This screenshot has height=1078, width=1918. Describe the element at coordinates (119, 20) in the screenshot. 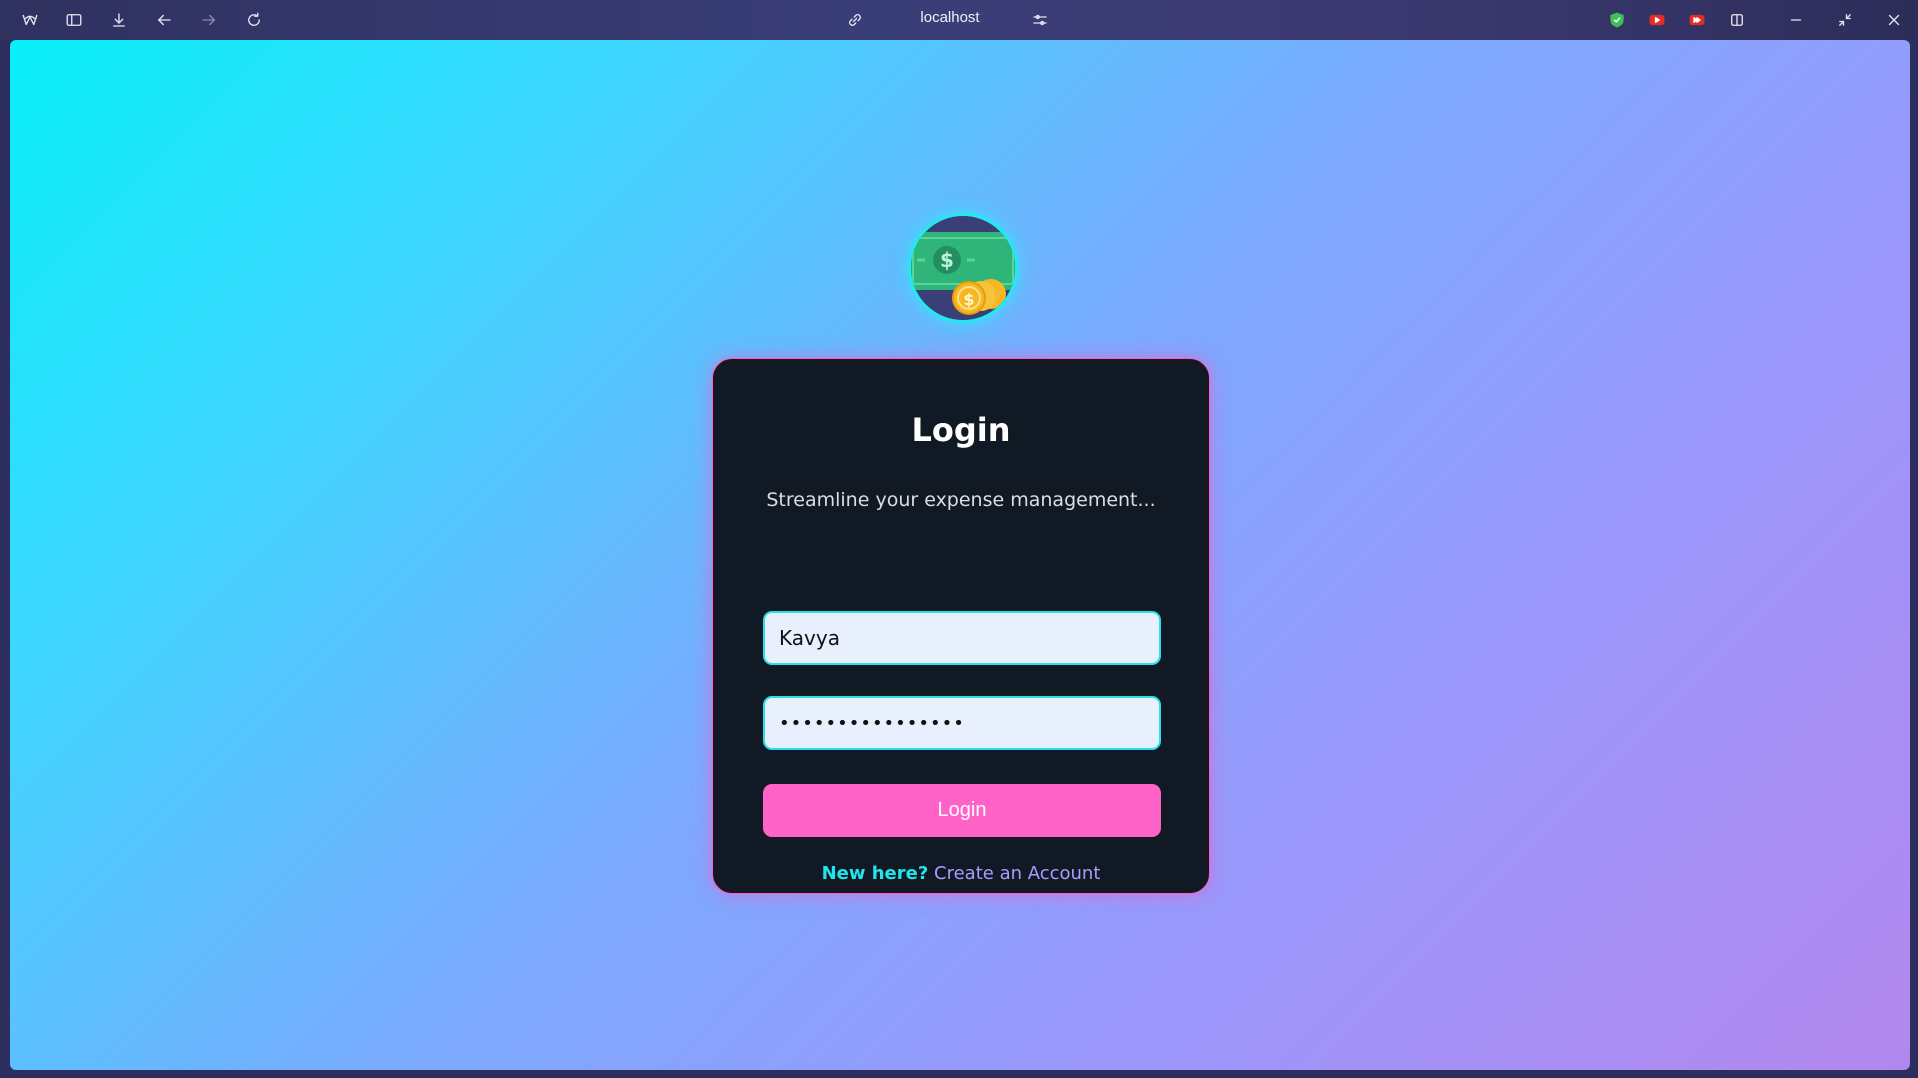

I see `download-icon` at that location.